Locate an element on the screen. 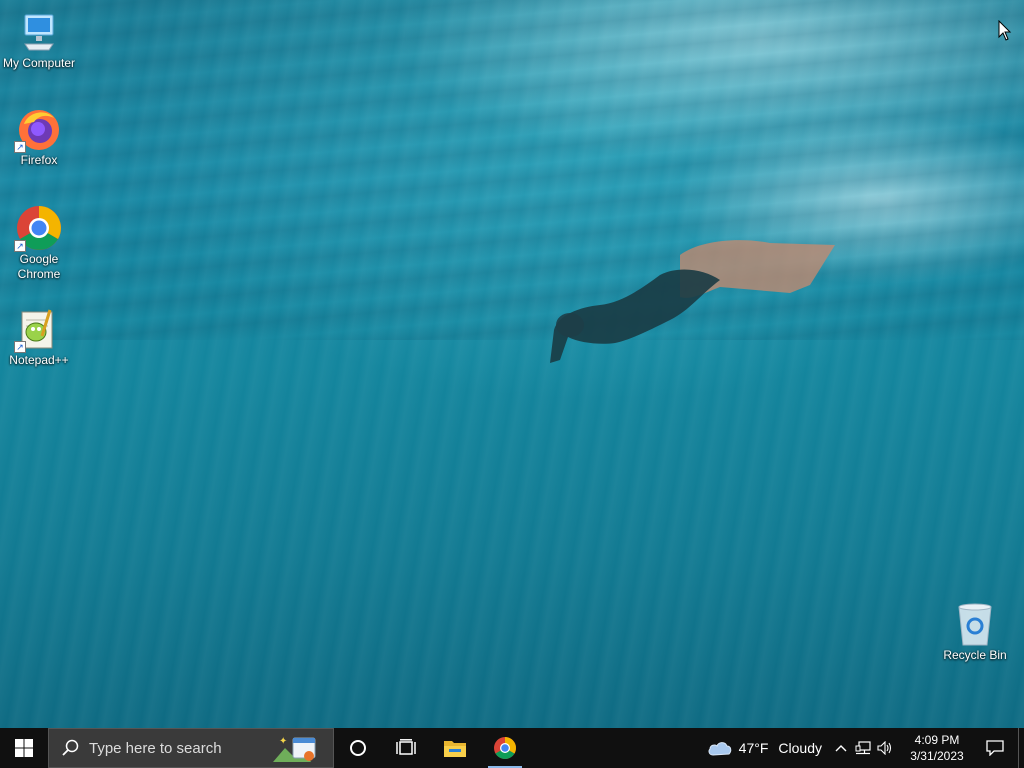  weather-condition: Cloudy is located at coordinates (800, 748).